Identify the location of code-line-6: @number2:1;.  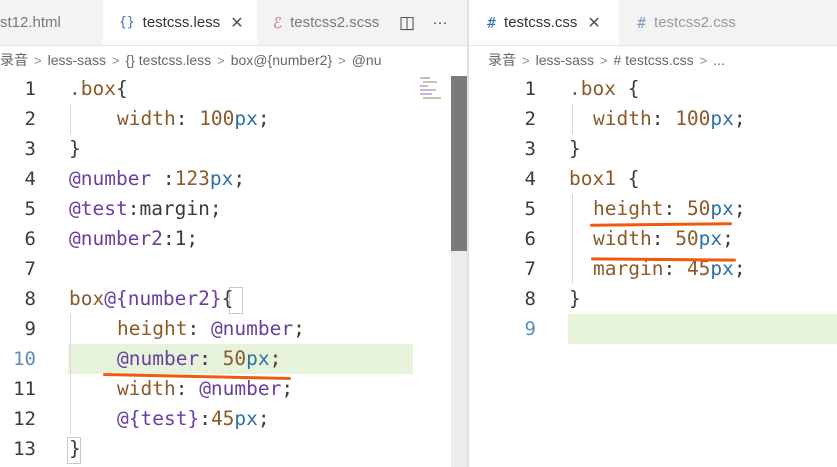
(133, 239).